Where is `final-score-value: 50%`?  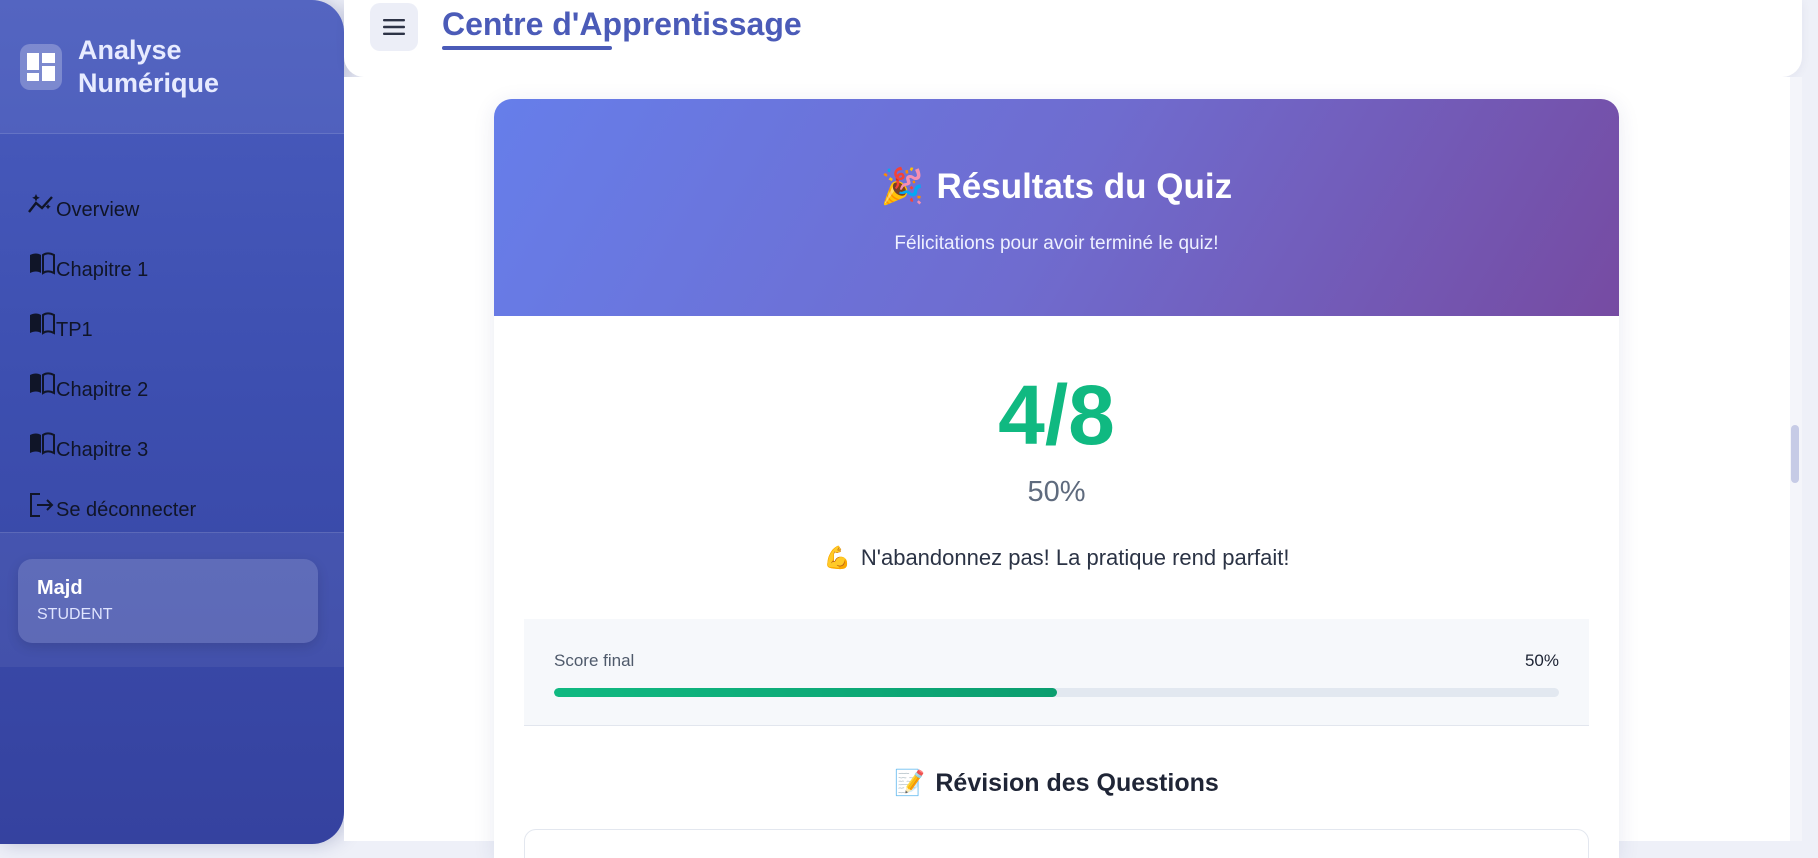
final-score-value: 50% is located at coordinates (1541, 660).